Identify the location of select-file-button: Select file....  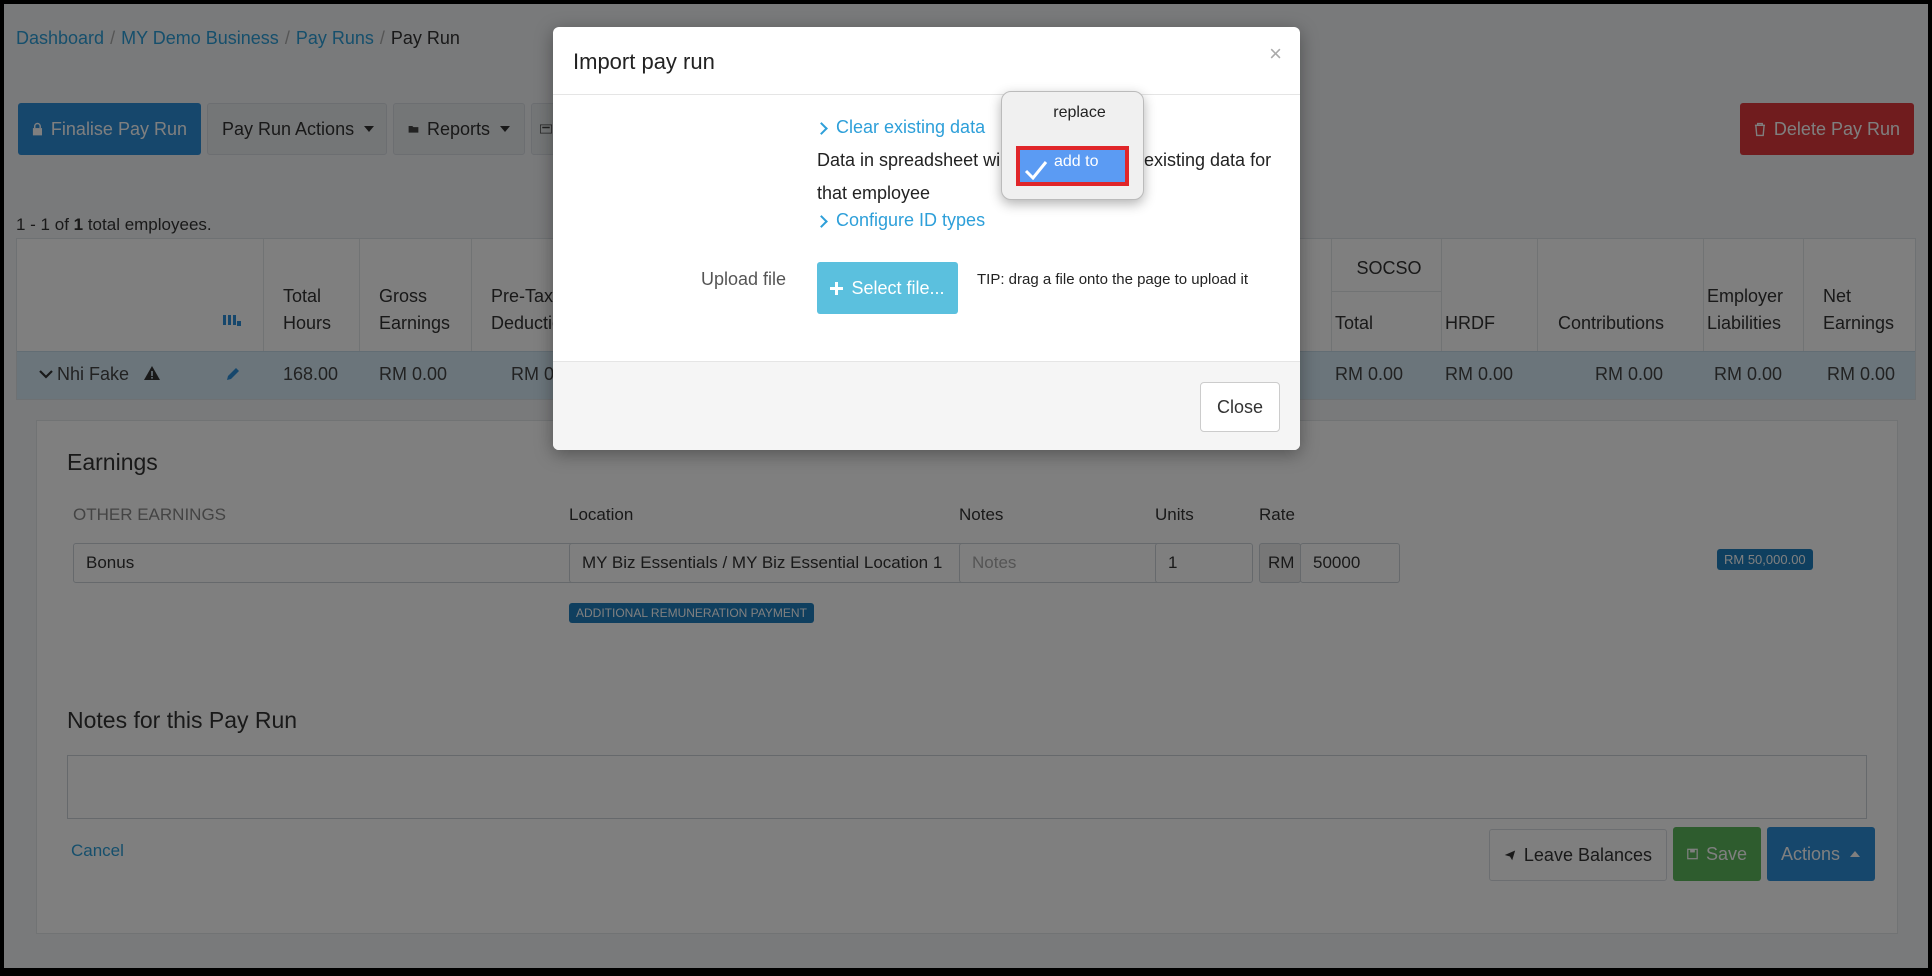
(887, 288).